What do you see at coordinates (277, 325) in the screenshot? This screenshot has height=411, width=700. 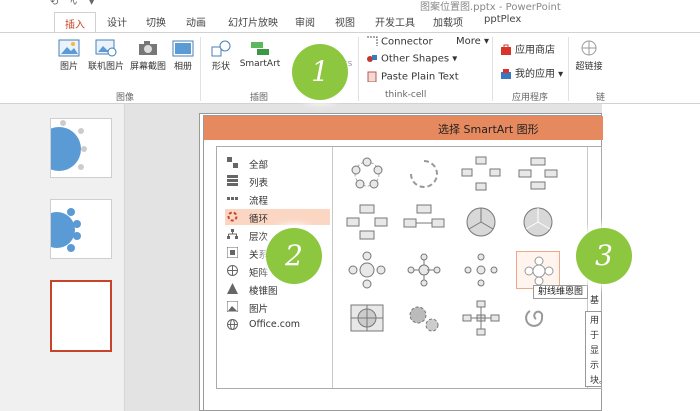 I see `category-office-com: Office.com` at bounding box center [277, 325].